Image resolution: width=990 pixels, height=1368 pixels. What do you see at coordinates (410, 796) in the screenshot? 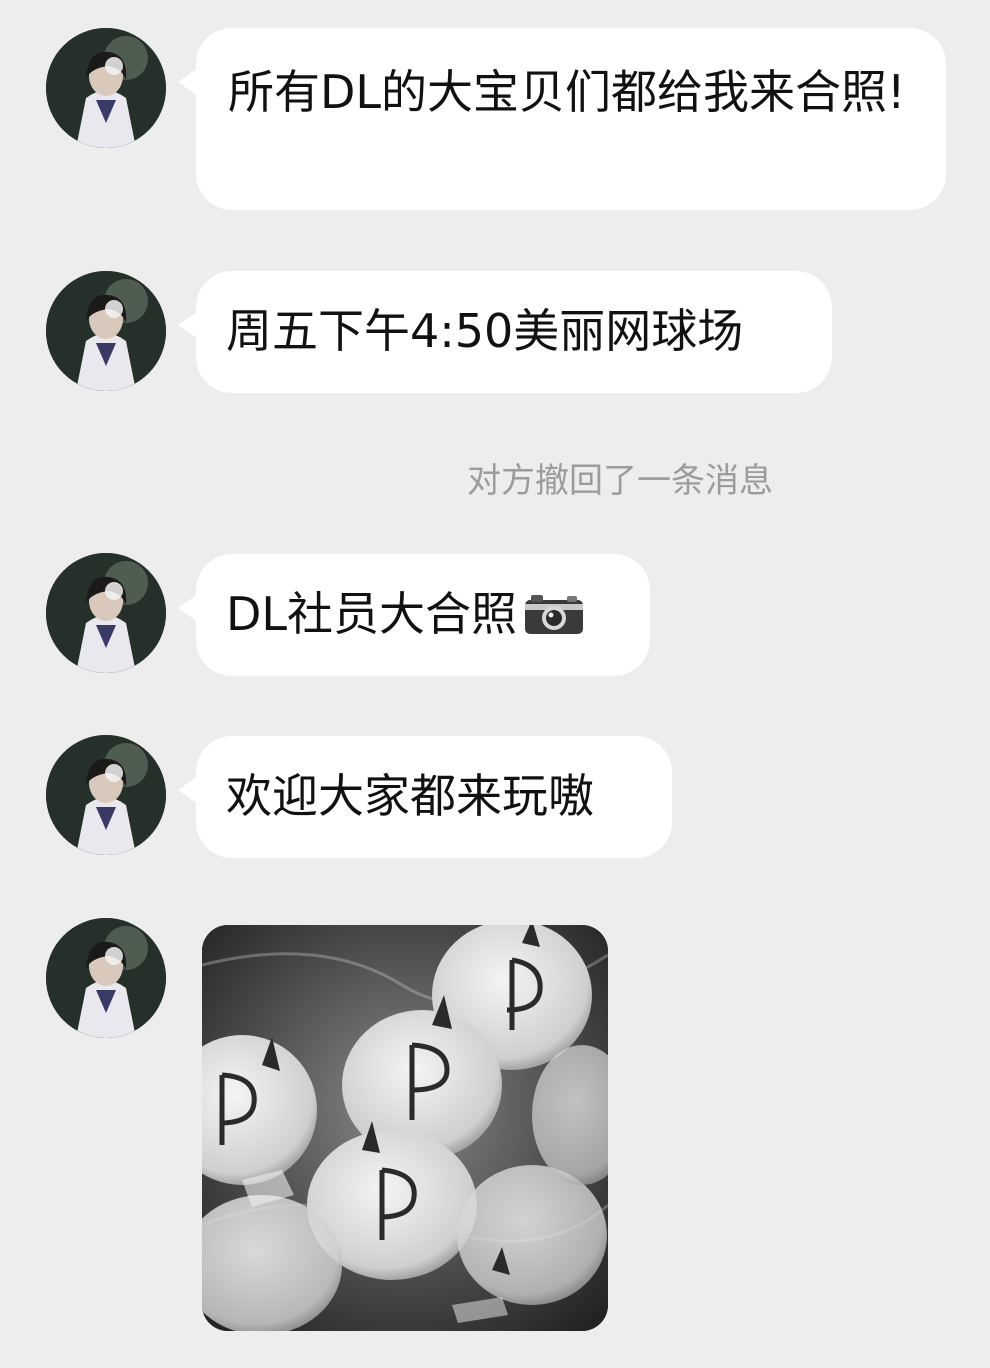
I see `message-text: 欢迎大家都来玩嗷` at bounding box center [410, 796].